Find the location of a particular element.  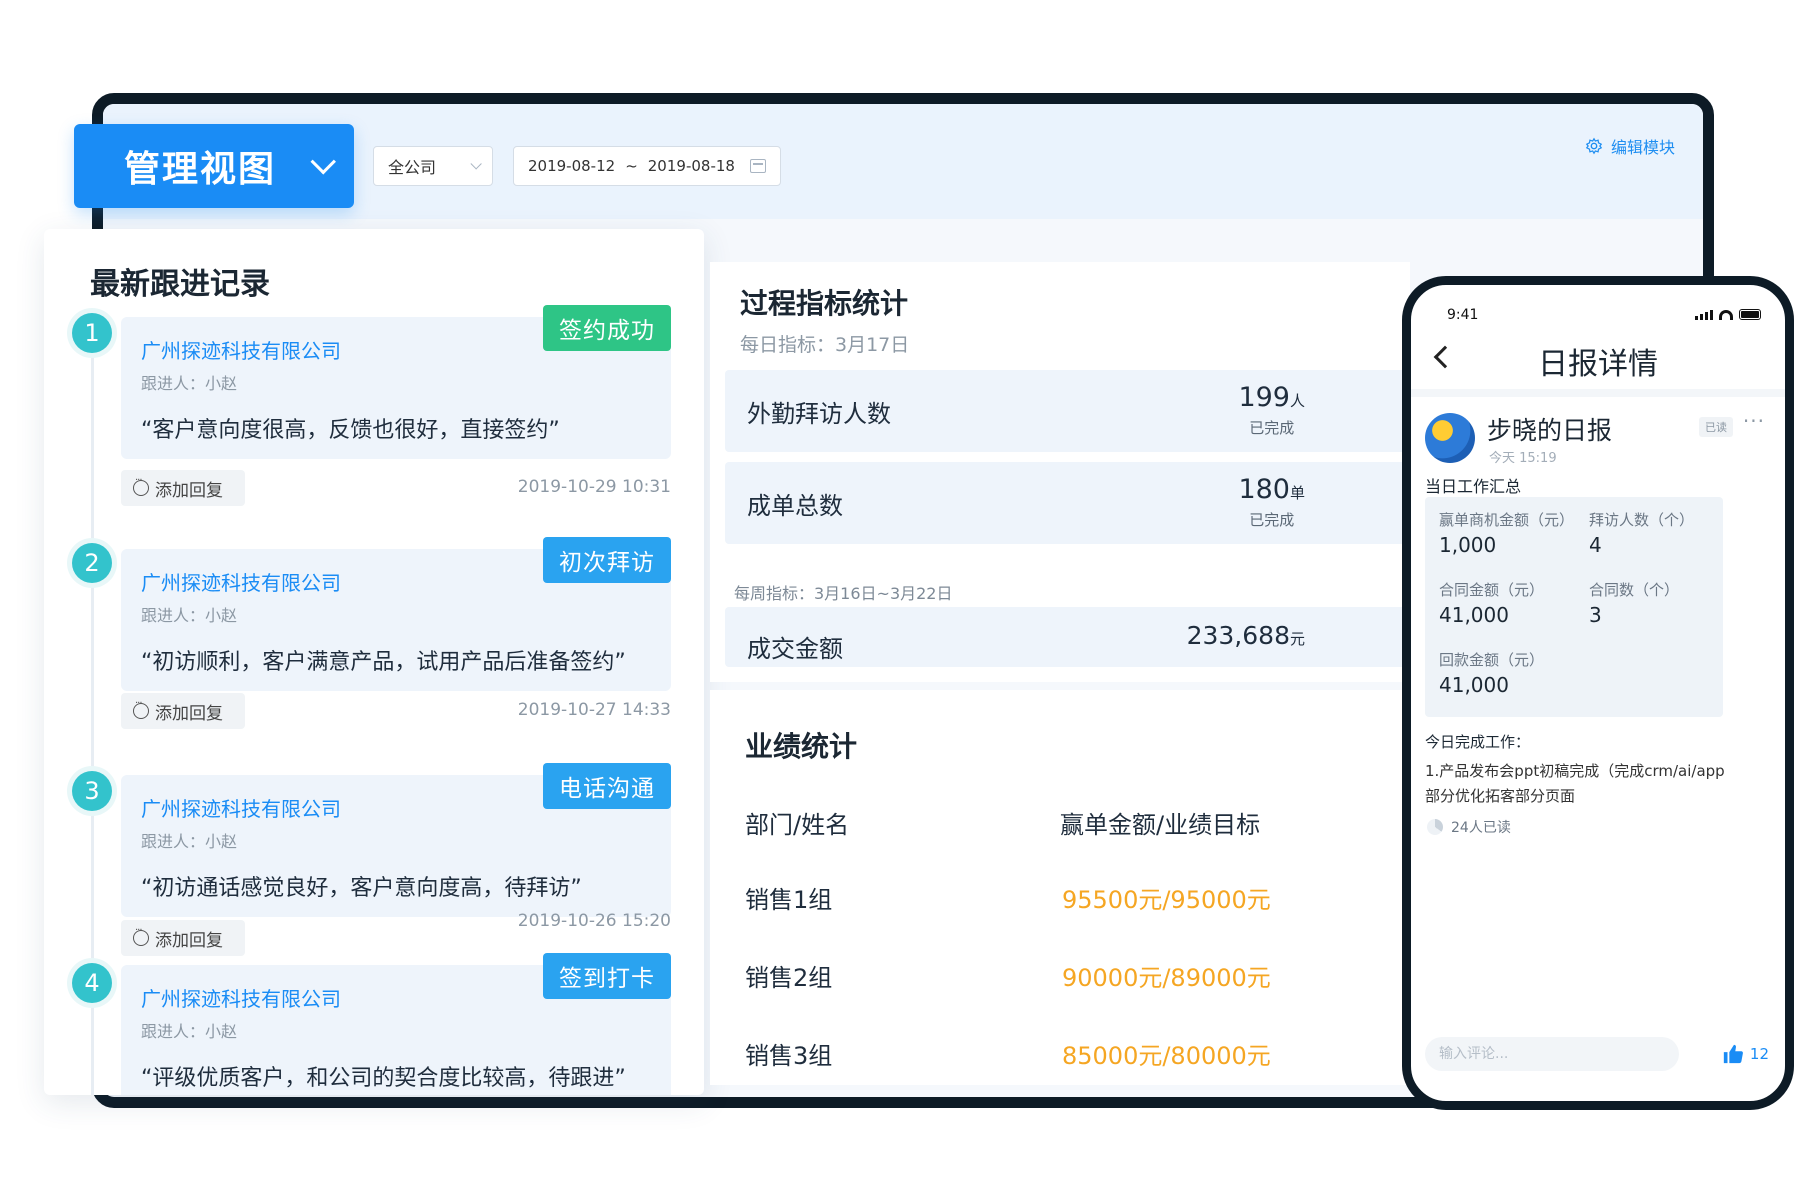

stat-unit: 元 is located at coordinates (1297, 639).